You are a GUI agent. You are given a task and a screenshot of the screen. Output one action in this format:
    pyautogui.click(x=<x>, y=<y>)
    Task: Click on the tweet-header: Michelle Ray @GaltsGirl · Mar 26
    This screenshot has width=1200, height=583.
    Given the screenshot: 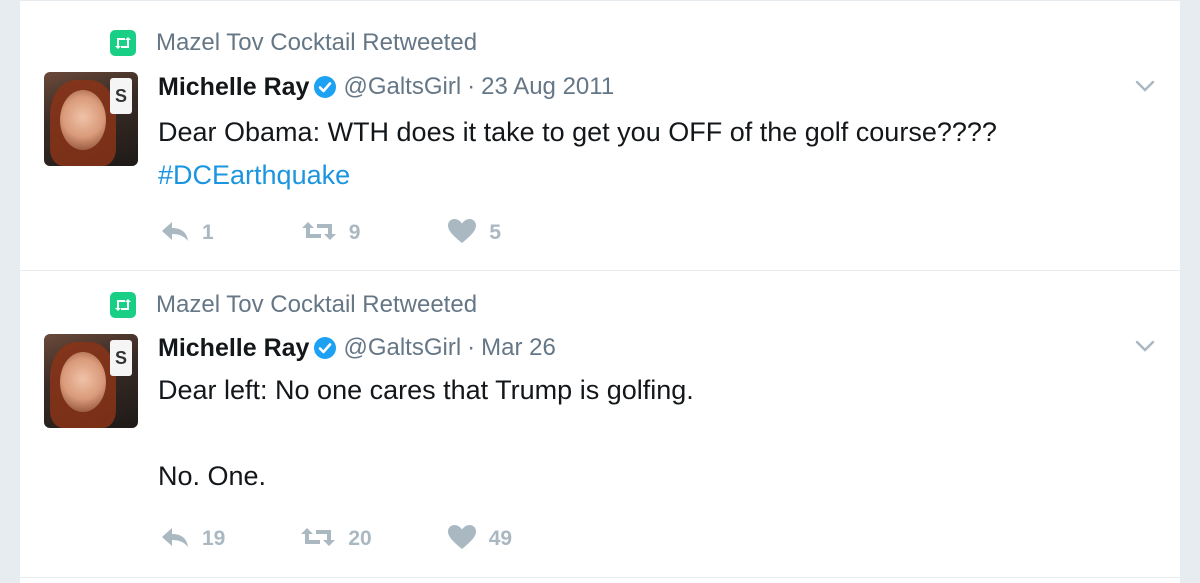 What is the action you would take?
    pyautogui.click(x=357, y=348)
    